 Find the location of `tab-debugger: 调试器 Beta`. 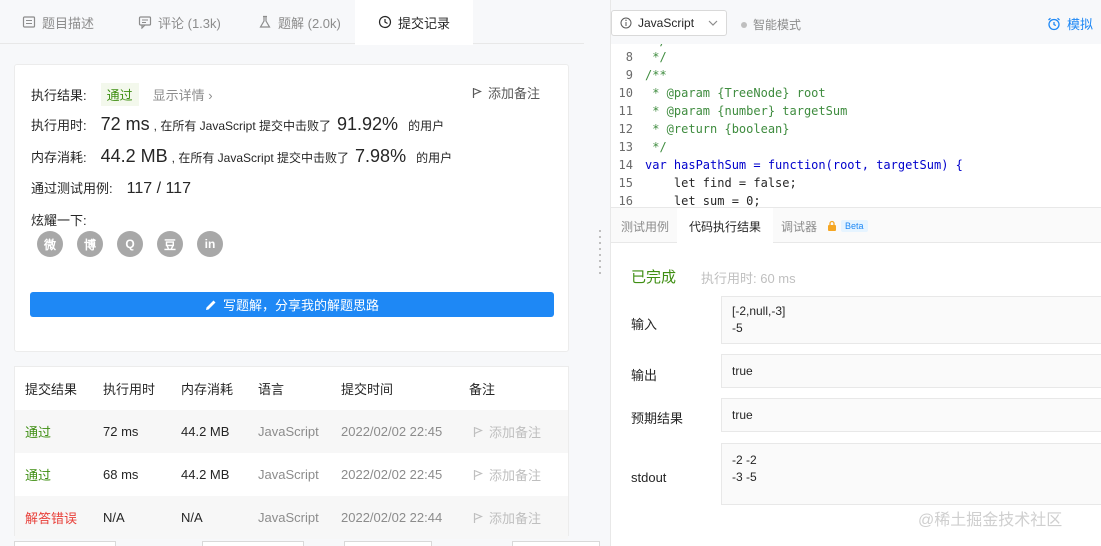

tab-debugger: 调试器 Beta is located at coordinates (824, 226).